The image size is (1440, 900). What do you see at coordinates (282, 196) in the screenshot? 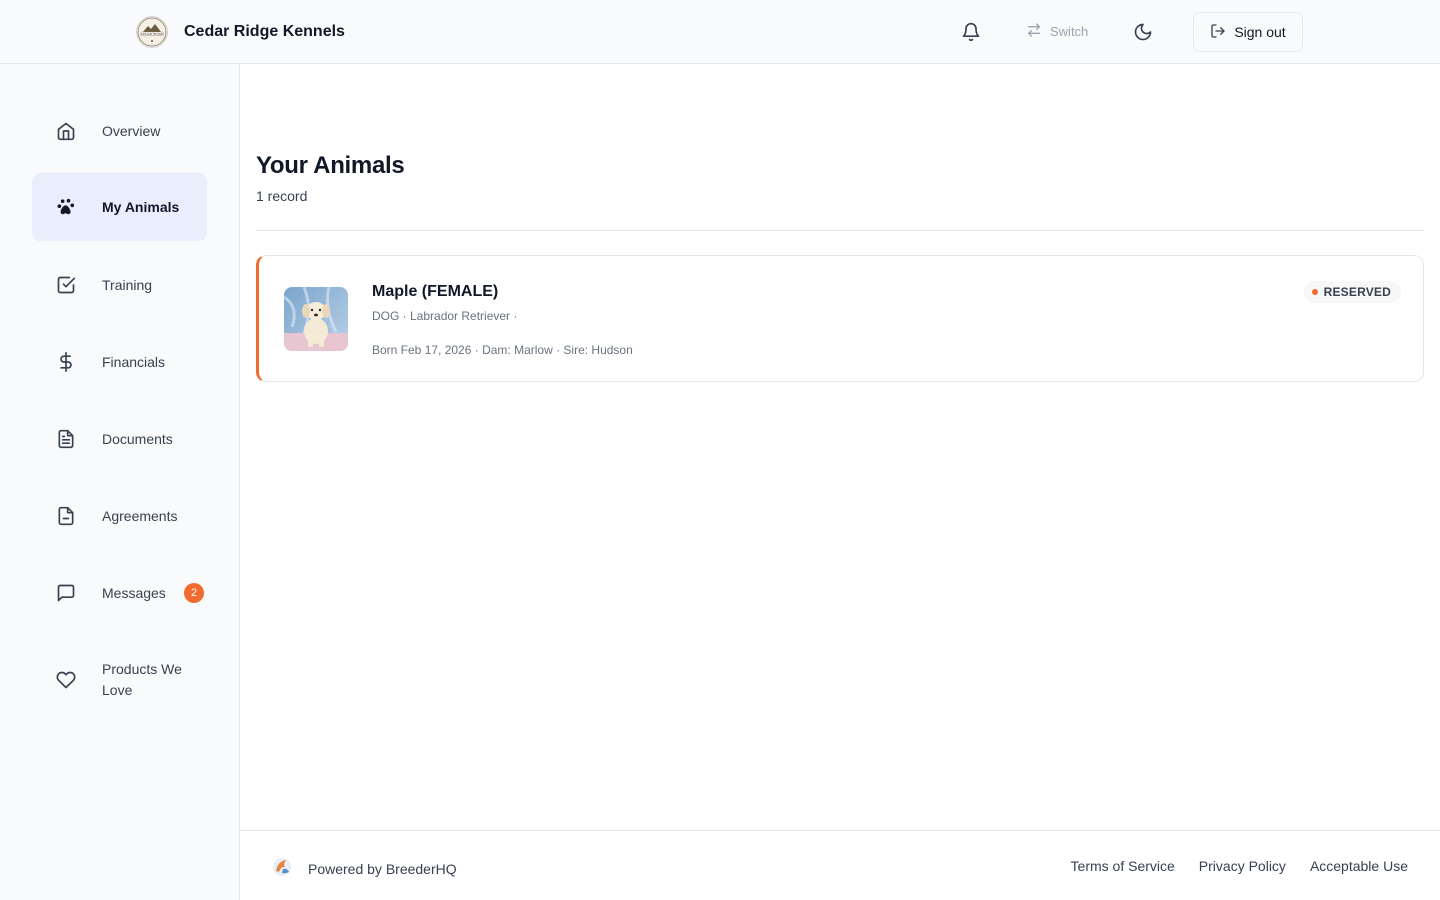
I see `record-count: 1 record` at bounding box center [282, 196].